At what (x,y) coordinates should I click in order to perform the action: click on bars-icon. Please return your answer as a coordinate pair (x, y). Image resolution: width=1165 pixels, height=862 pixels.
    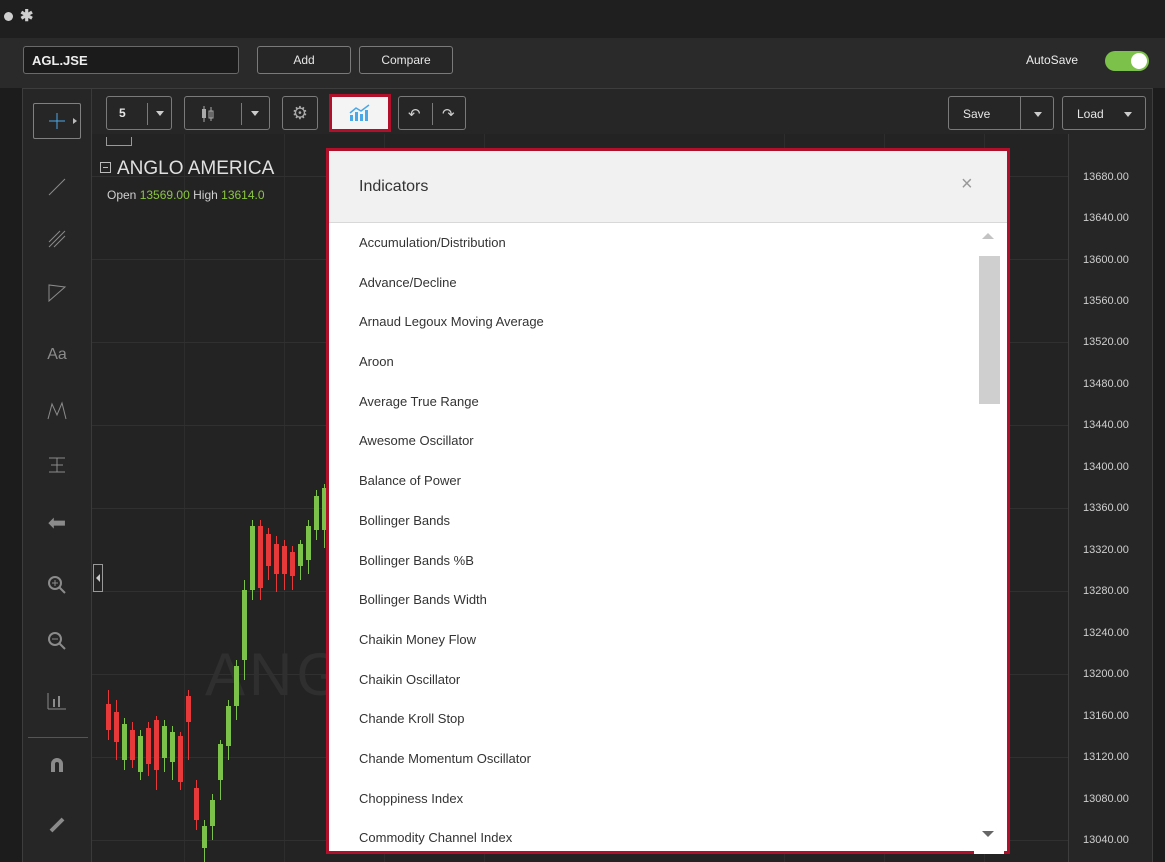
    Looking at the image, I should click on (57, 701).